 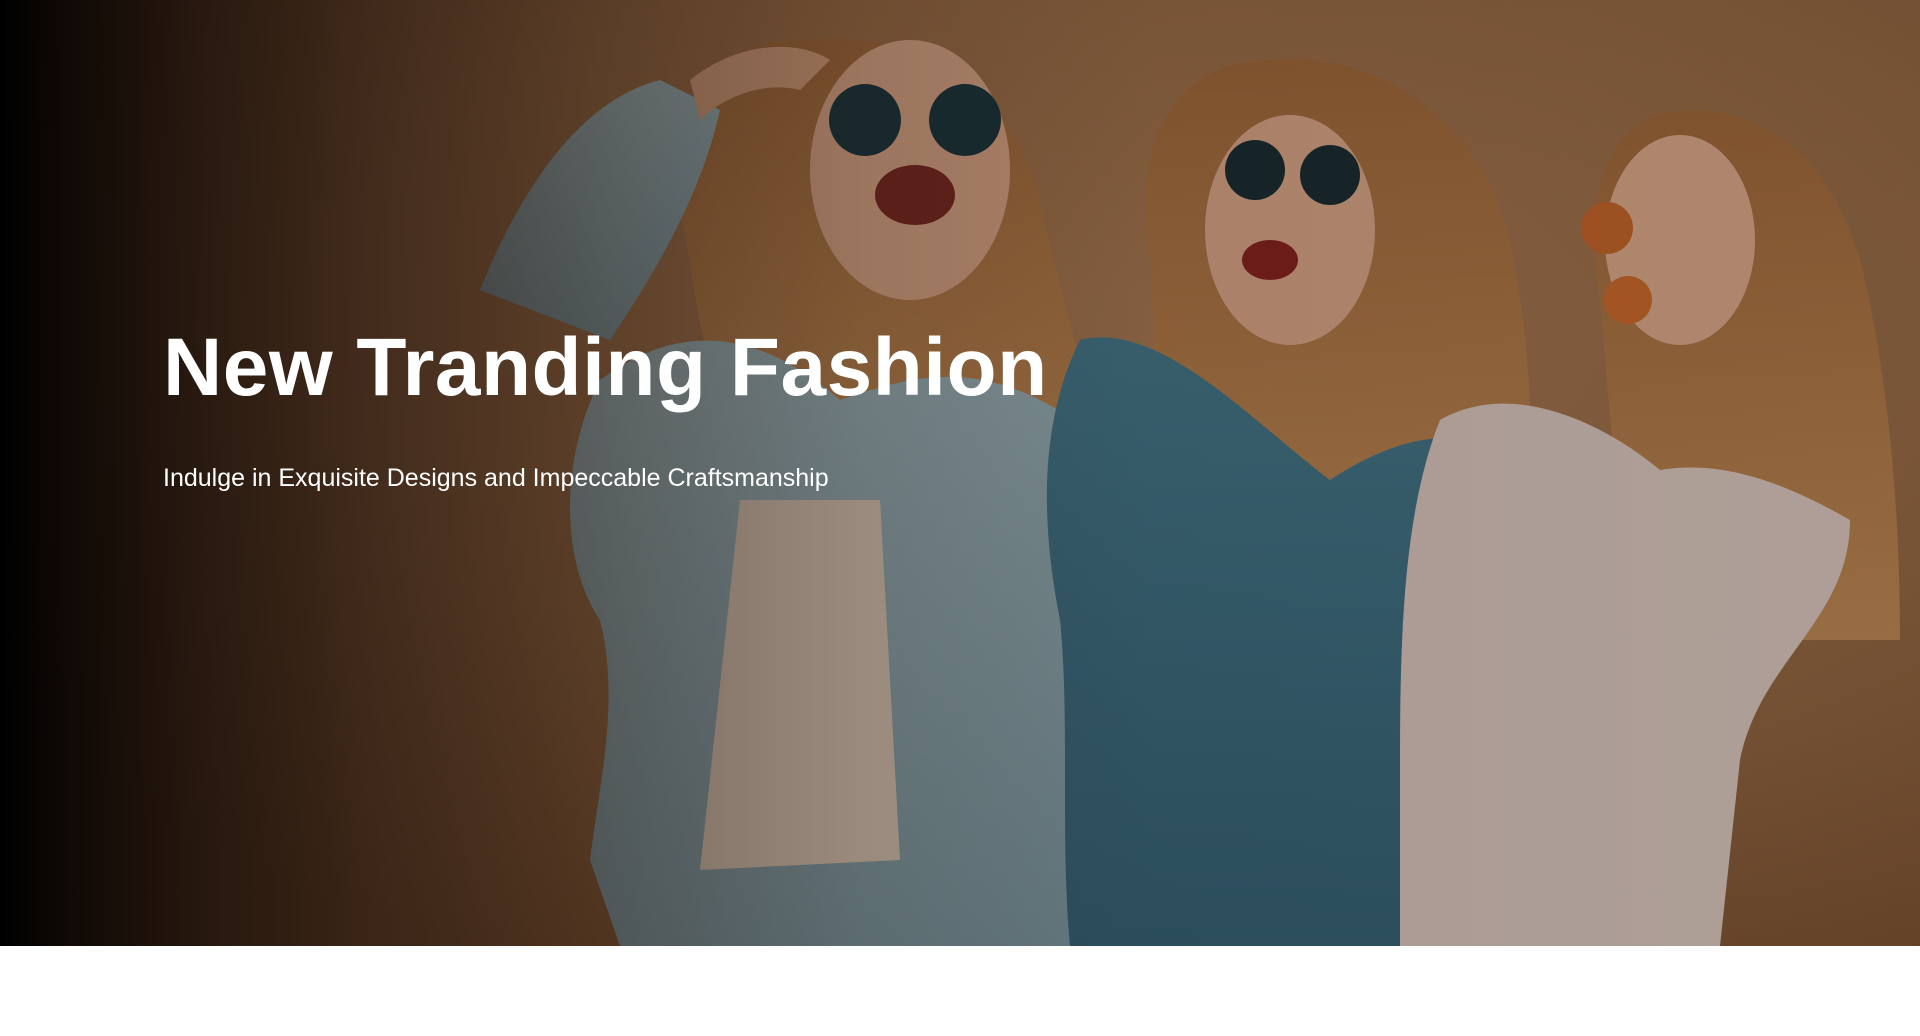 I want to click on hero-title: New Tranding Fashion, so click(x=605, y=367).